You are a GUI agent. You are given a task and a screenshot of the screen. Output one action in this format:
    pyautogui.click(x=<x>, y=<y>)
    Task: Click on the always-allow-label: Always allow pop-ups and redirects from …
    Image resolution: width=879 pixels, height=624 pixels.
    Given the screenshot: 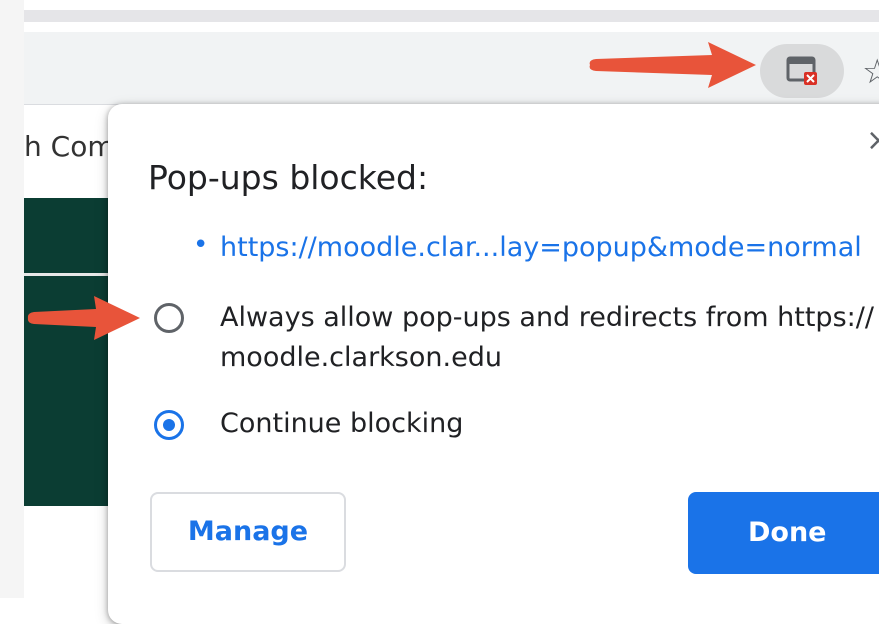 What is the action you would take?
    pyautogui.click(x=547, y=317)
    